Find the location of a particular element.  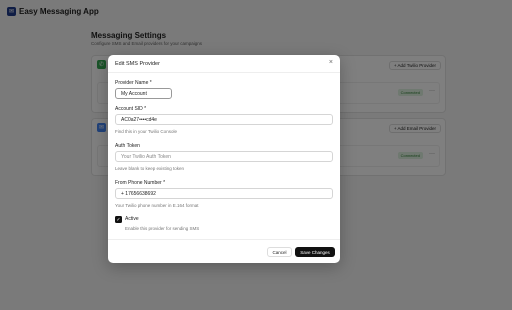

phone-number-help: Your Twilio phone number in E.164 format is located at coordinates (157, 205).